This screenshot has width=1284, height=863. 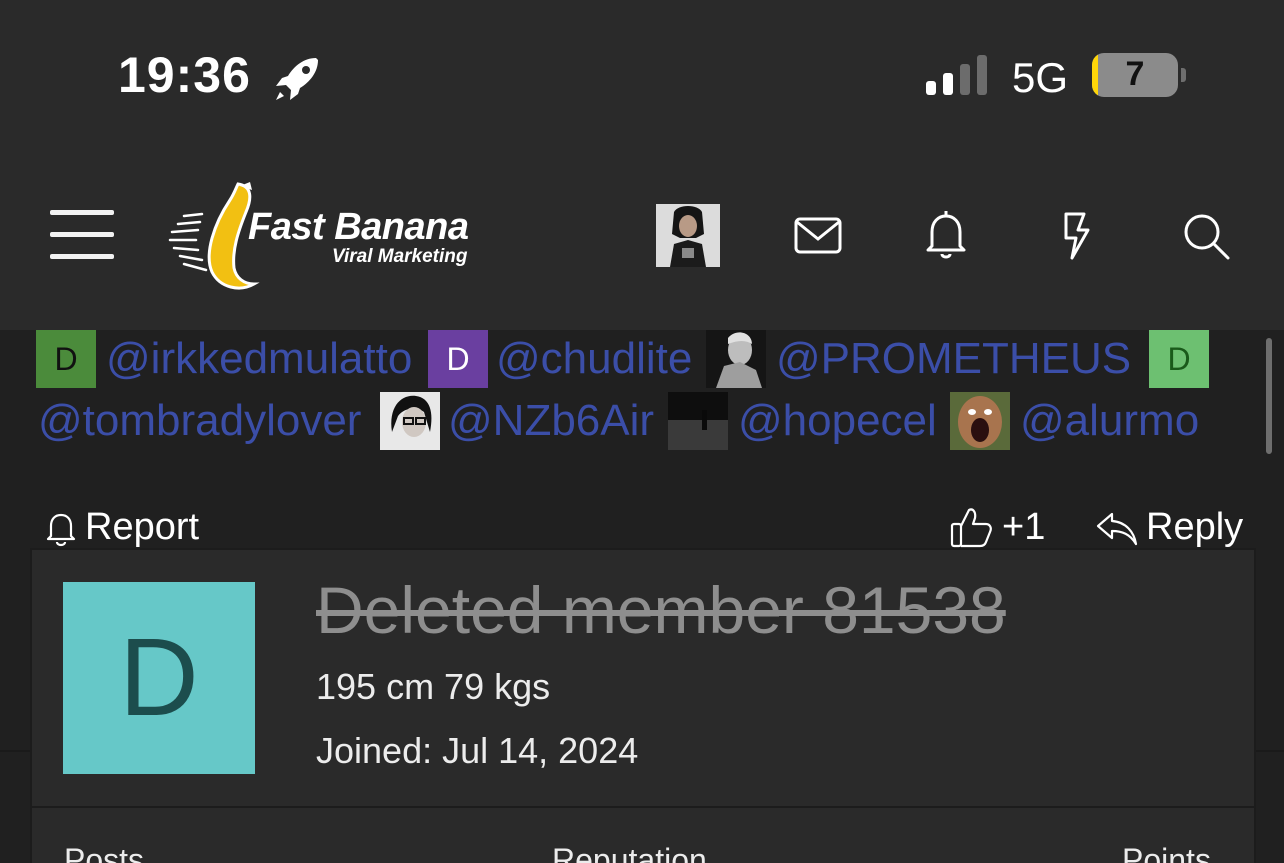 I want to click on like-count: +1, so click(x=1024, y=527).